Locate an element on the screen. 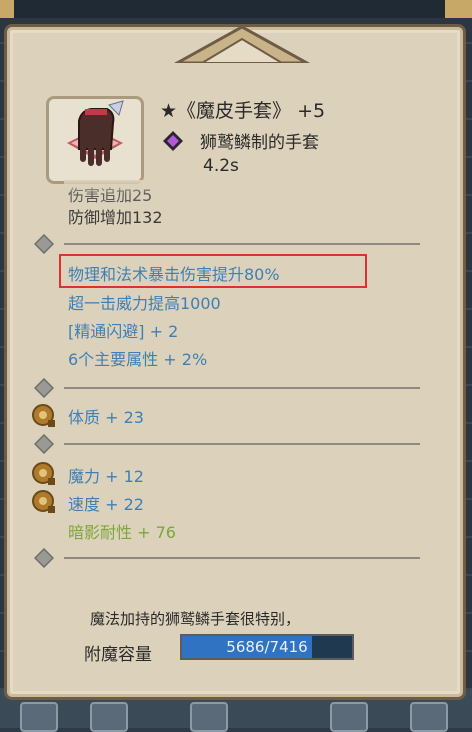  stat-main-attributes: 6个主要属性 + 2% is located at coordinates (138, 359).